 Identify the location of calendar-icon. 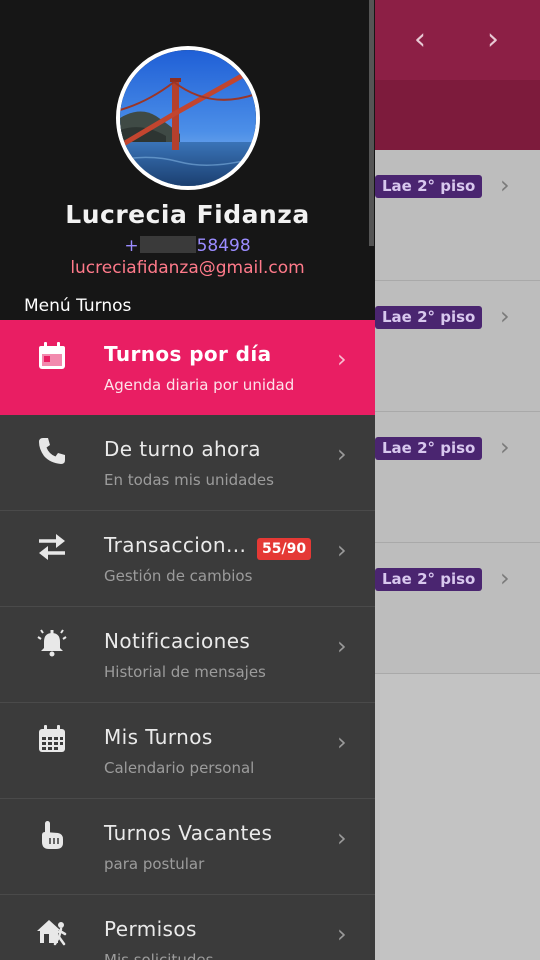
(52, 355).